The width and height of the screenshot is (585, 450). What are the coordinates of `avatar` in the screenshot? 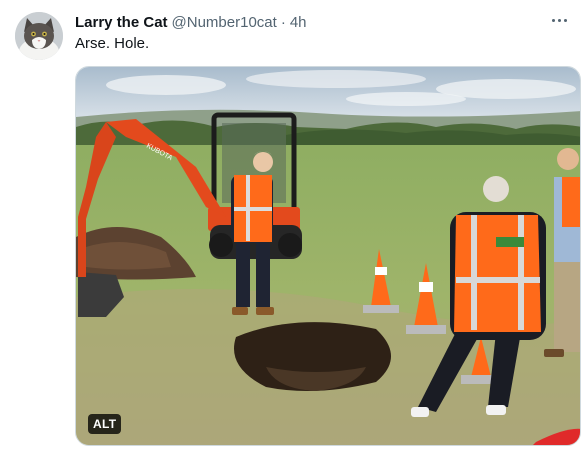 It's located at (39, 36).